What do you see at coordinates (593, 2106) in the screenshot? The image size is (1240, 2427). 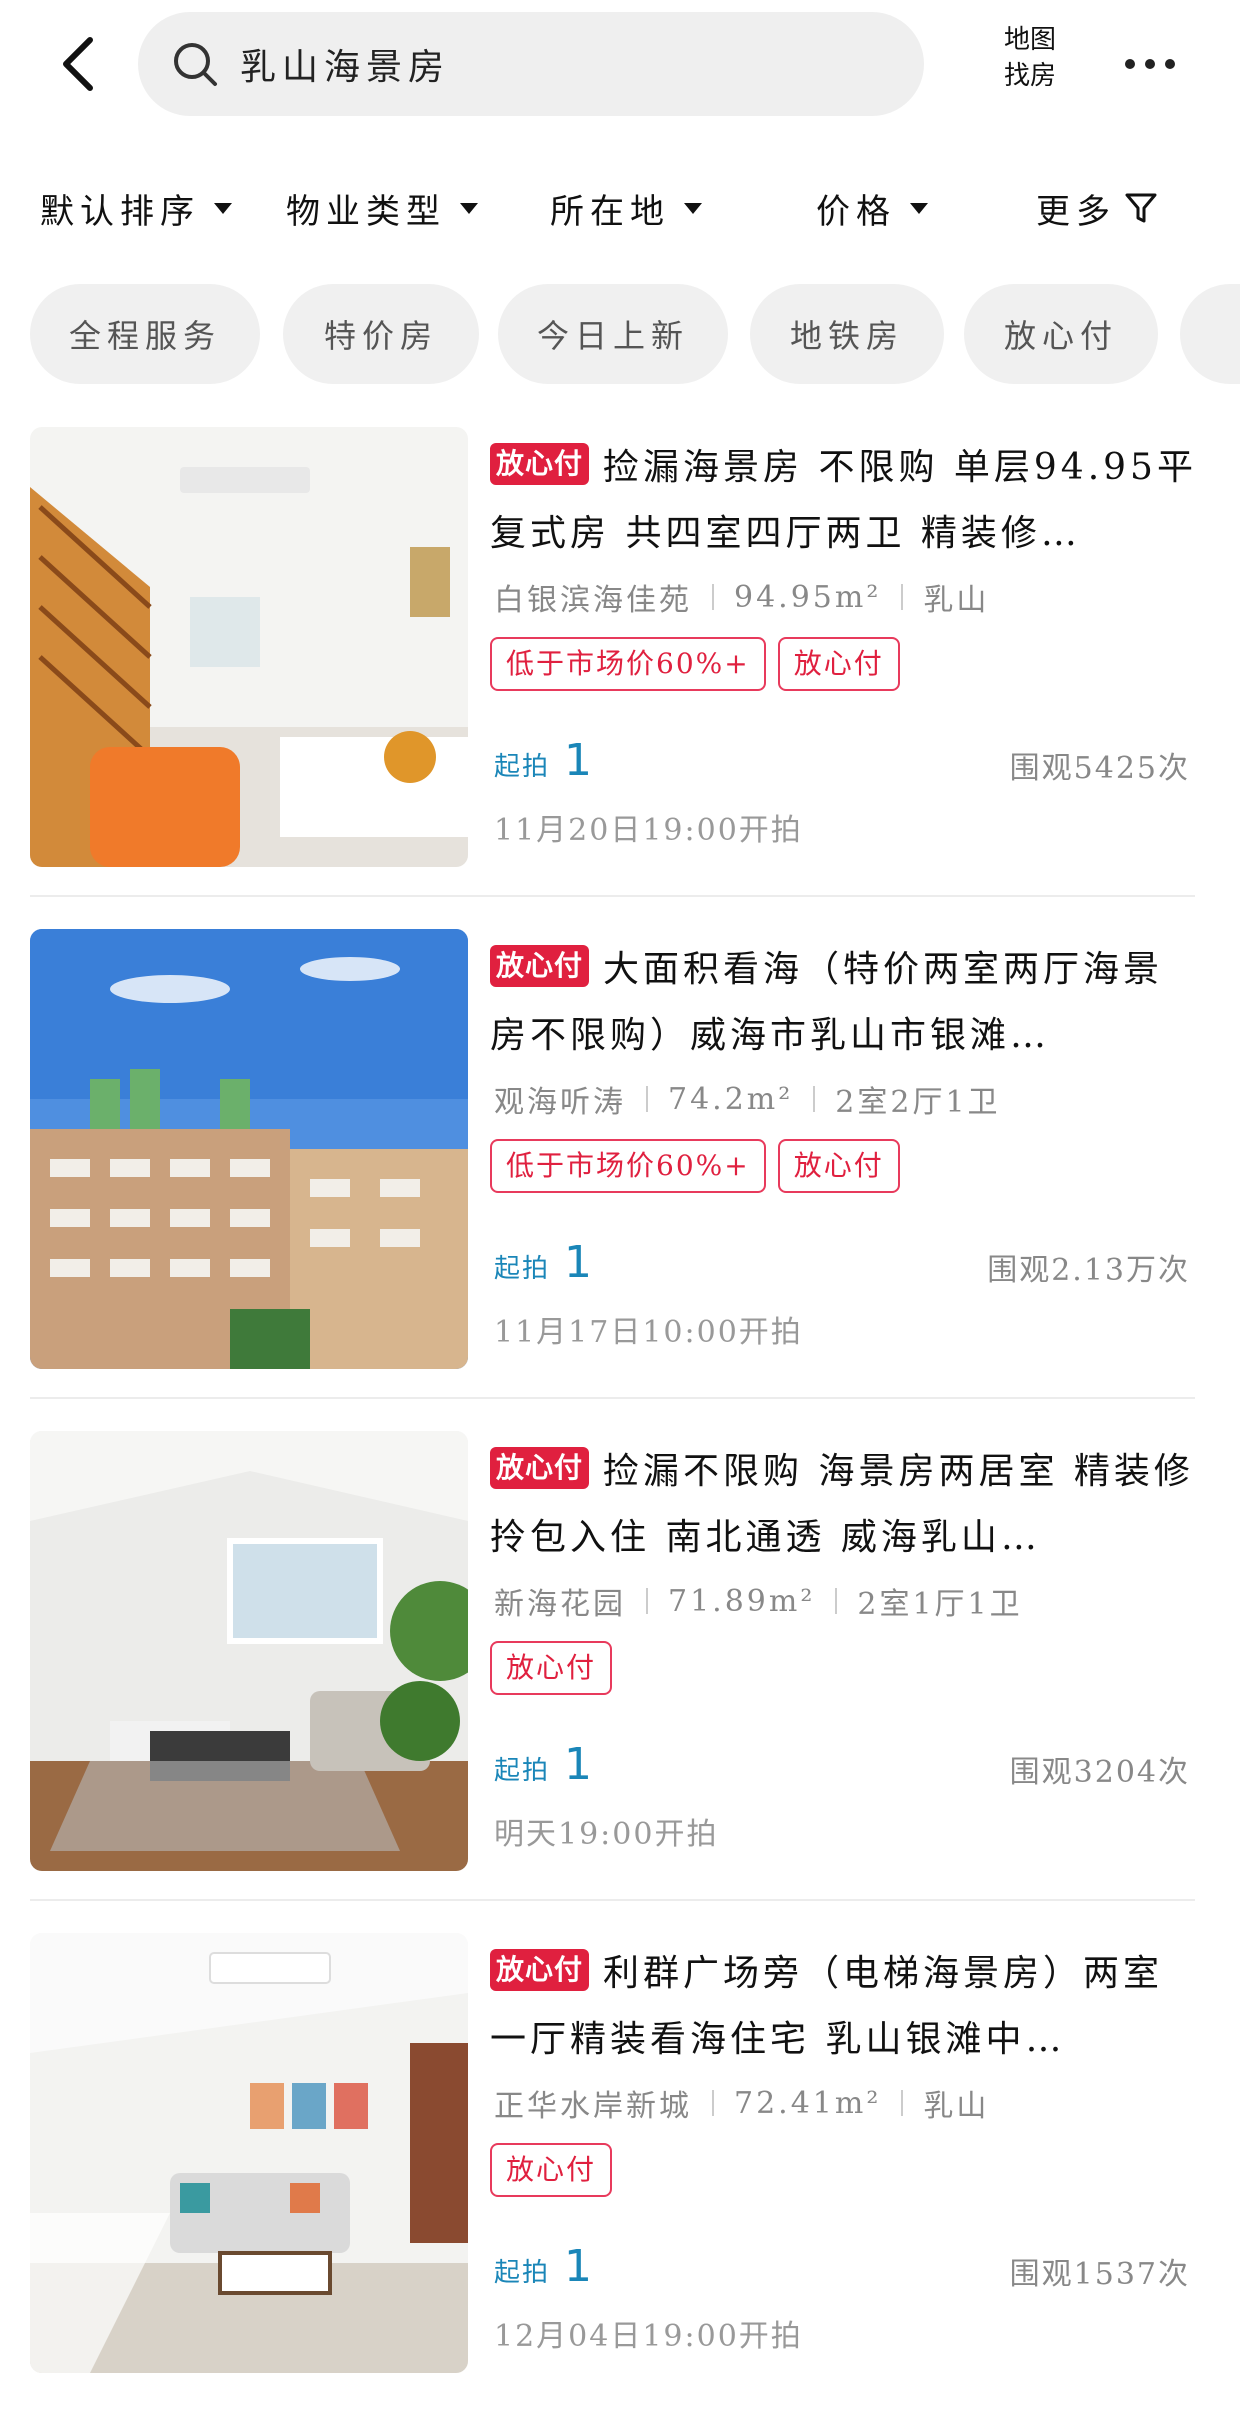 I see `community-name: 正华水岸新城` at bounding box center [593, 2106].